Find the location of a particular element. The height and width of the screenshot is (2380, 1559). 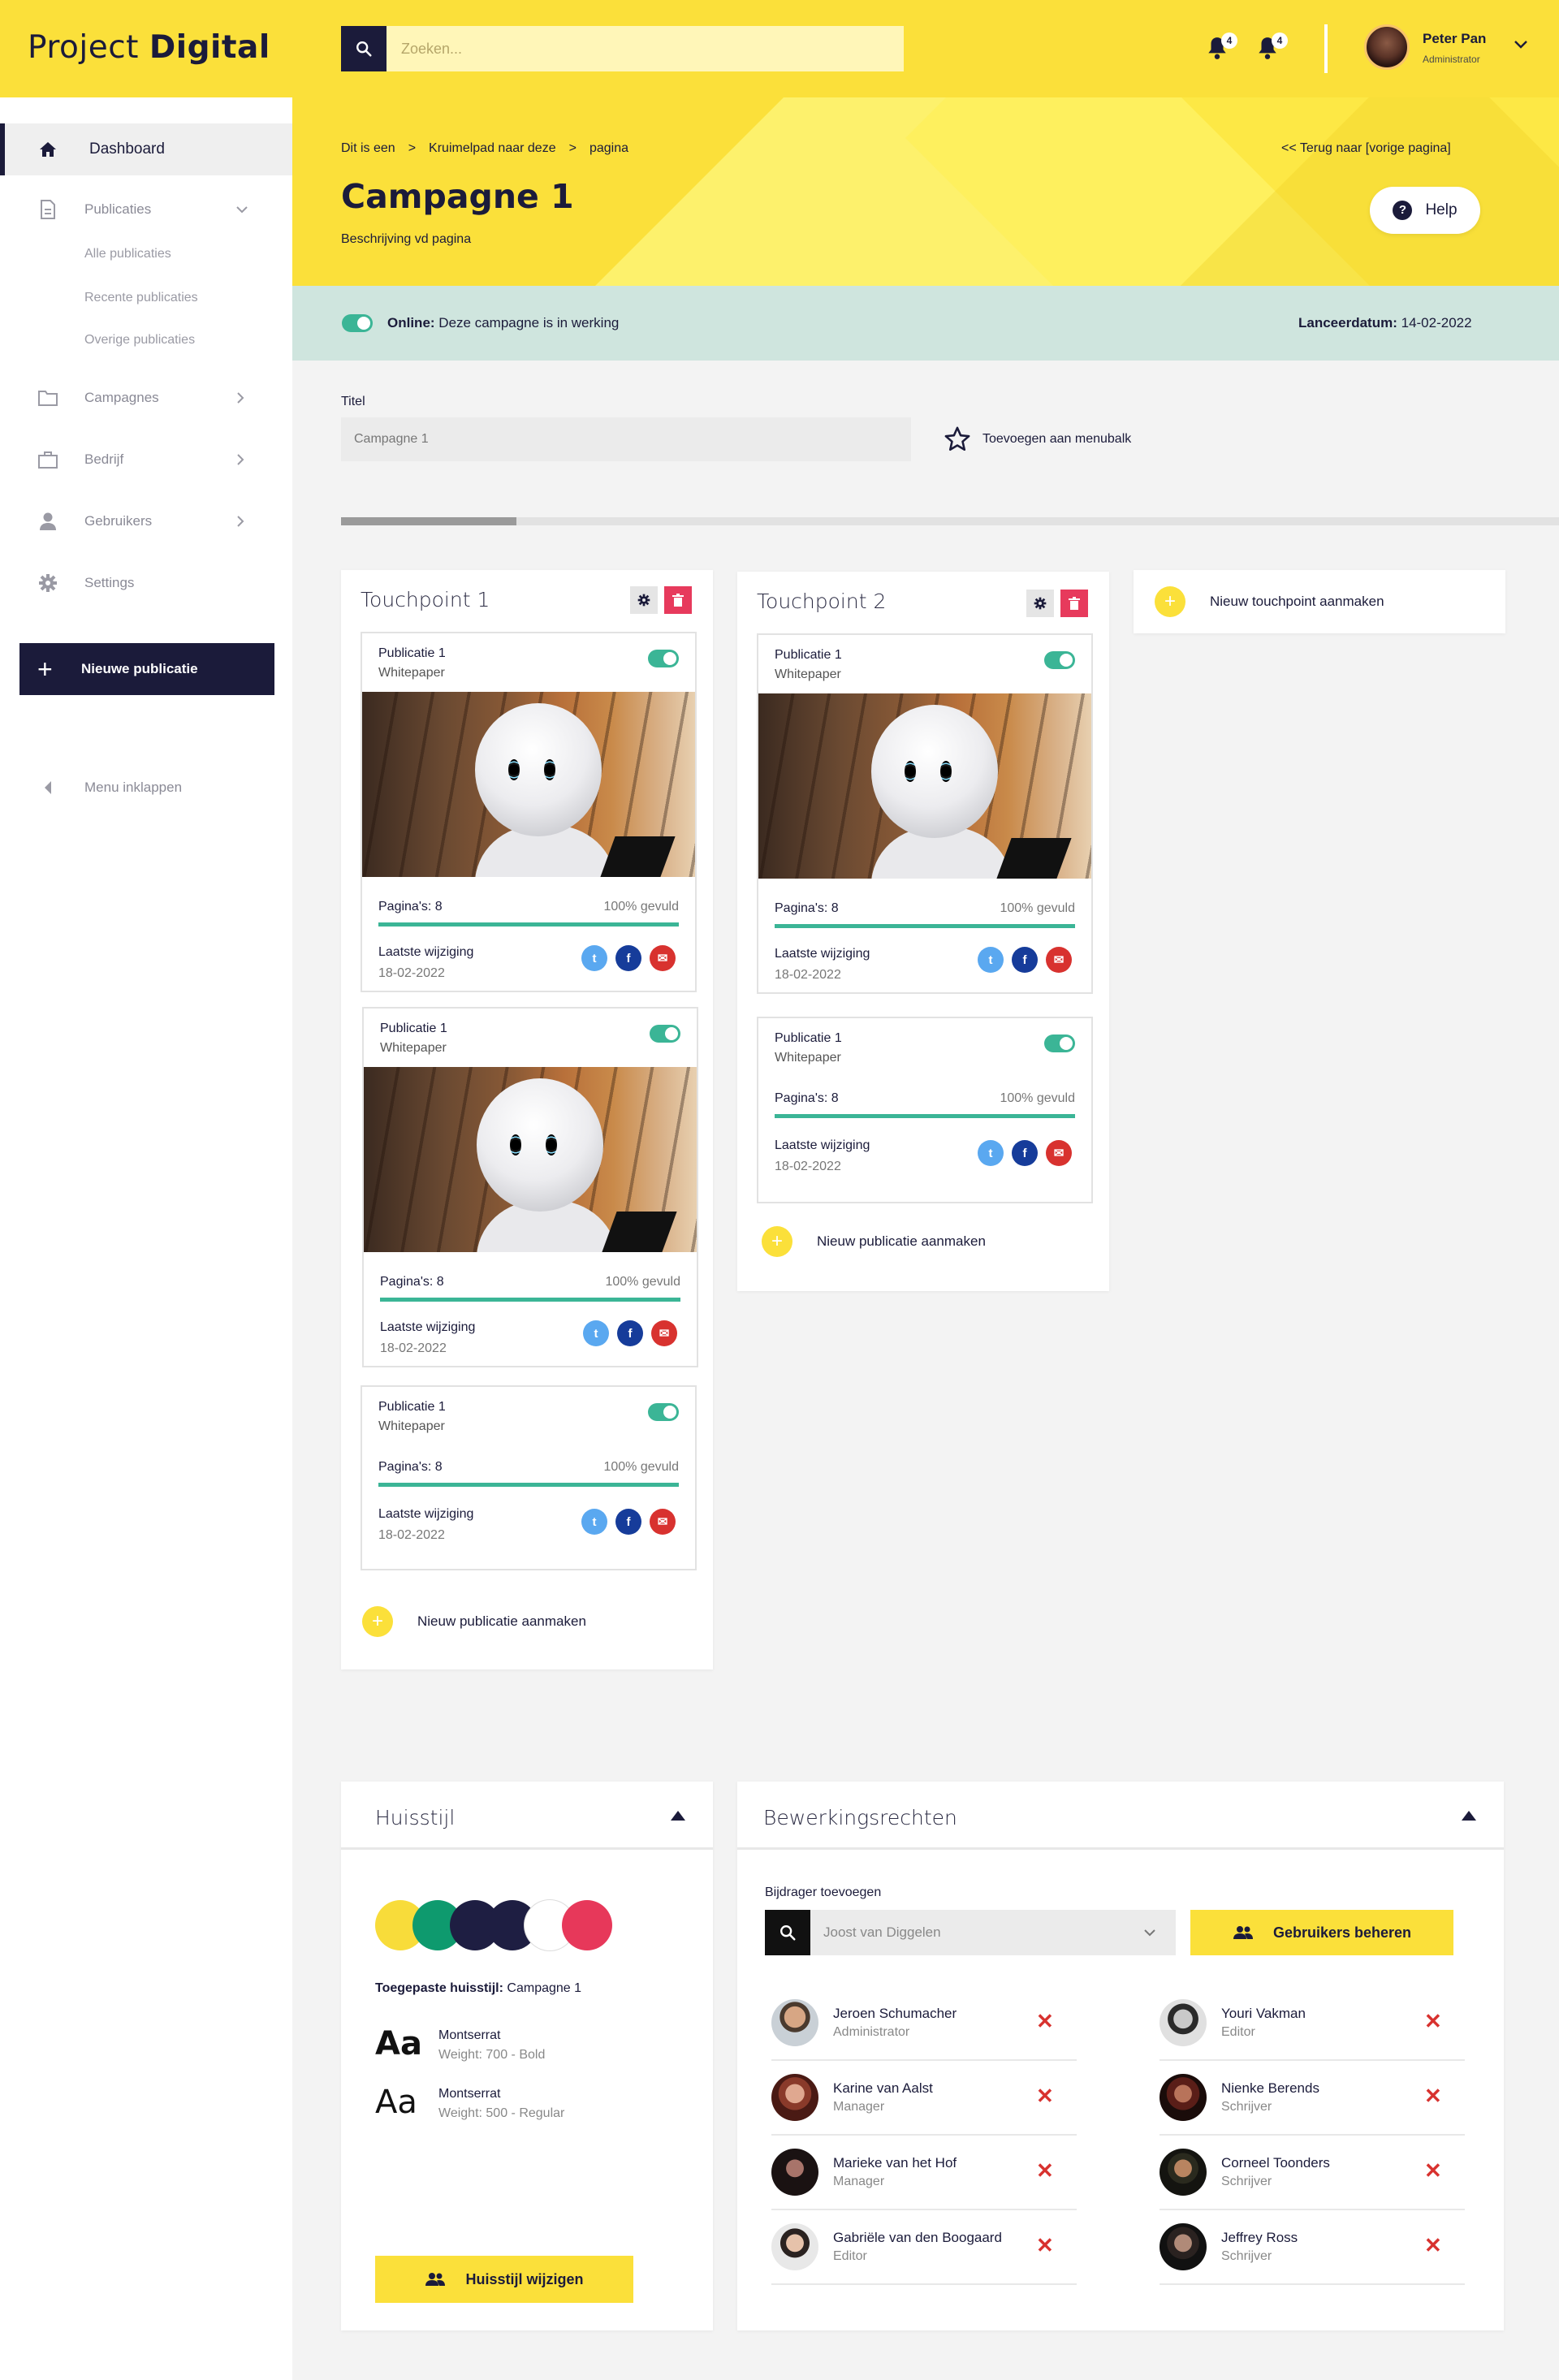

edit-huisstijl-button: Huisstijl wijzigen is located at coordinates (504, 2280).